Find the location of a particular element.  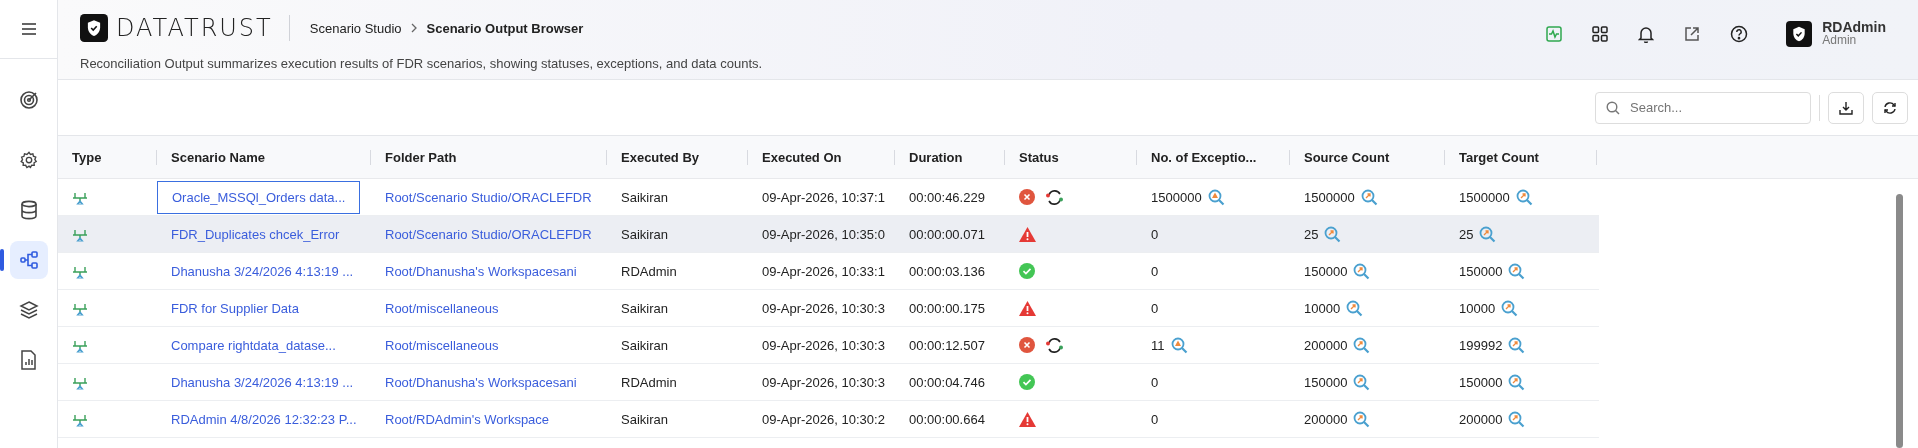

page-description: Reconciliation Output summarizes execution results of FDR scenarios, showing statuses, exceptions, and data counts. is located at coordinates (422, 63).